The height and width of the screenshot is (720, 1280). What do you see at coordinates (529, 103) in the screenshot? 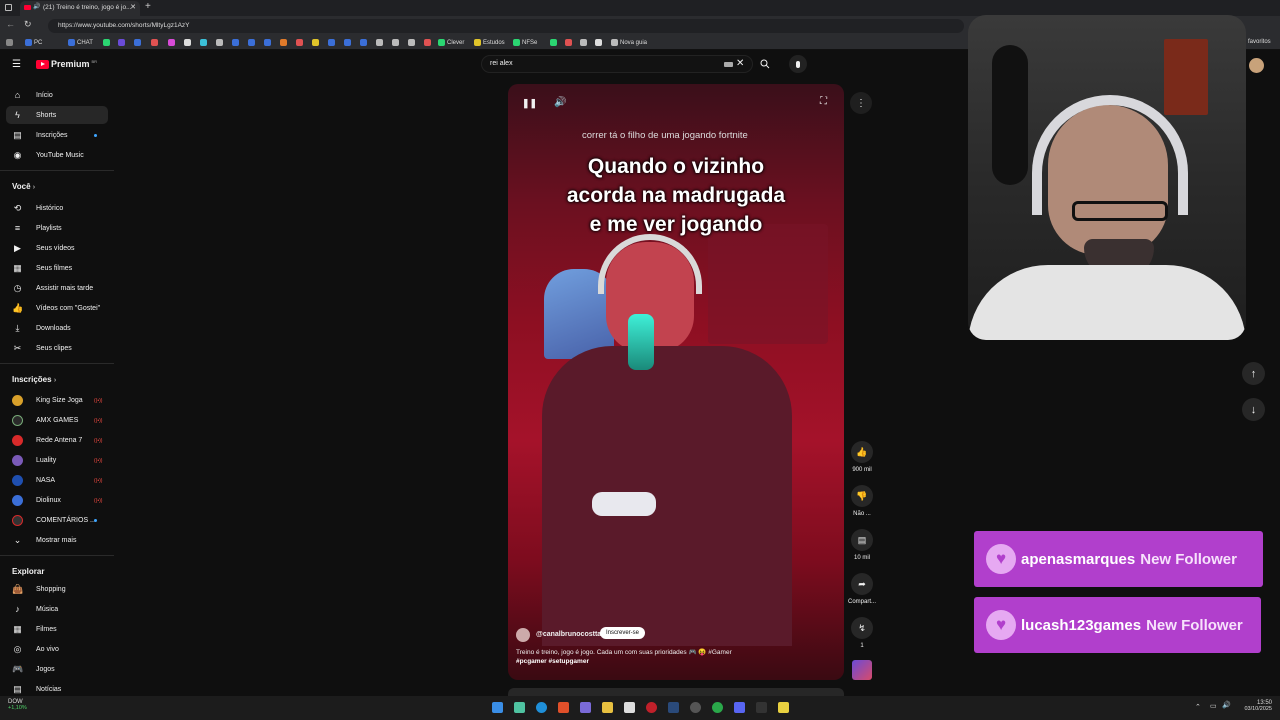
I see `pause-icon: ❚❚` at bounding box center [529, 103].